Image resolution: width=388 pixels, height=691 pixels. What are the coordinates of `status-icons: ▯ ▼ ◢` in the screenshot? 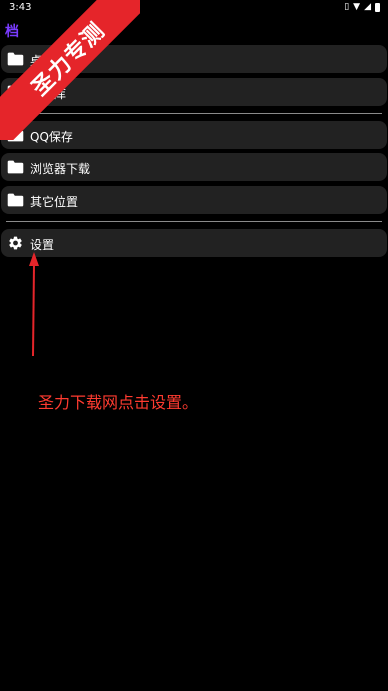 It's located at (362, 7).